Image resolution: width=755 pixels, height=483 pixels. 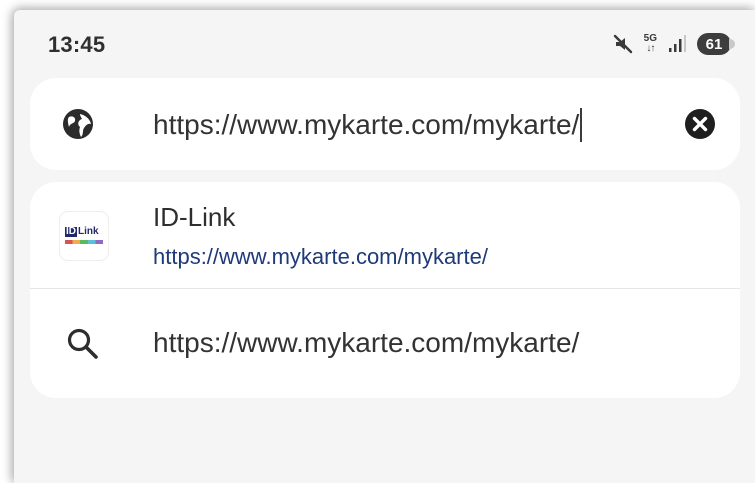 I want to click on battery-level: 61, so click(x=714, y=44).